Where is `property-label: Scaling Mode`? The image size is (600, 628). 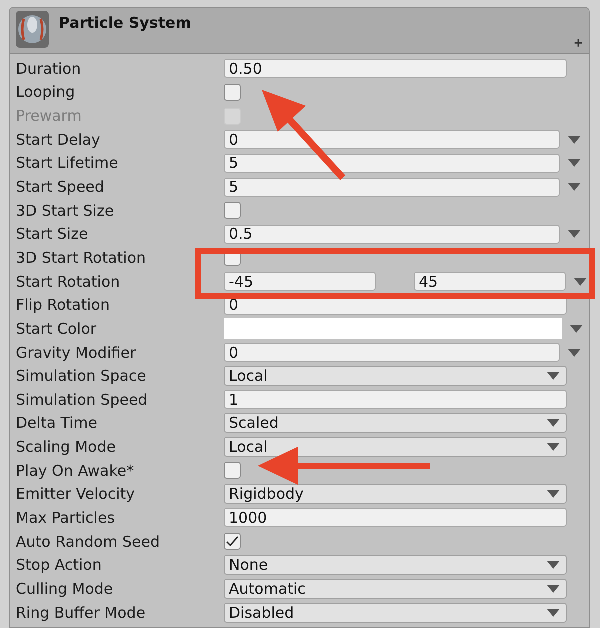 property-label: Scaling Mode is located at coordinates (66, 447).